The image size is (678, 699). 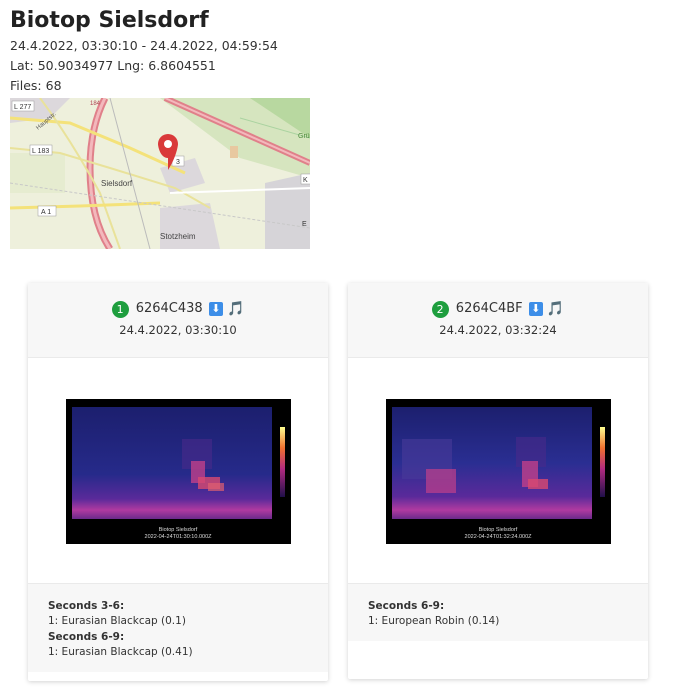 I want to click on map-label-sielsdorf: Sielsdorf, so click(x=117, y=183).